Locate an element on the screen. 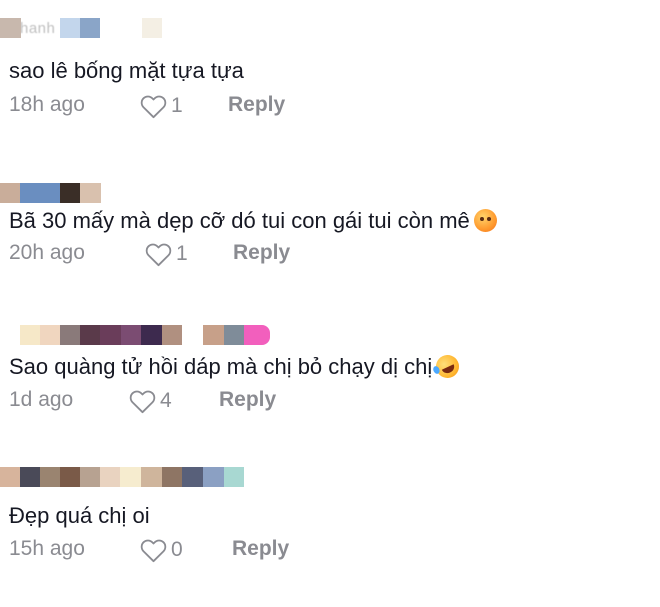  comment-meta: 20h ago 1 Reply is located at coordinates (329, 254).